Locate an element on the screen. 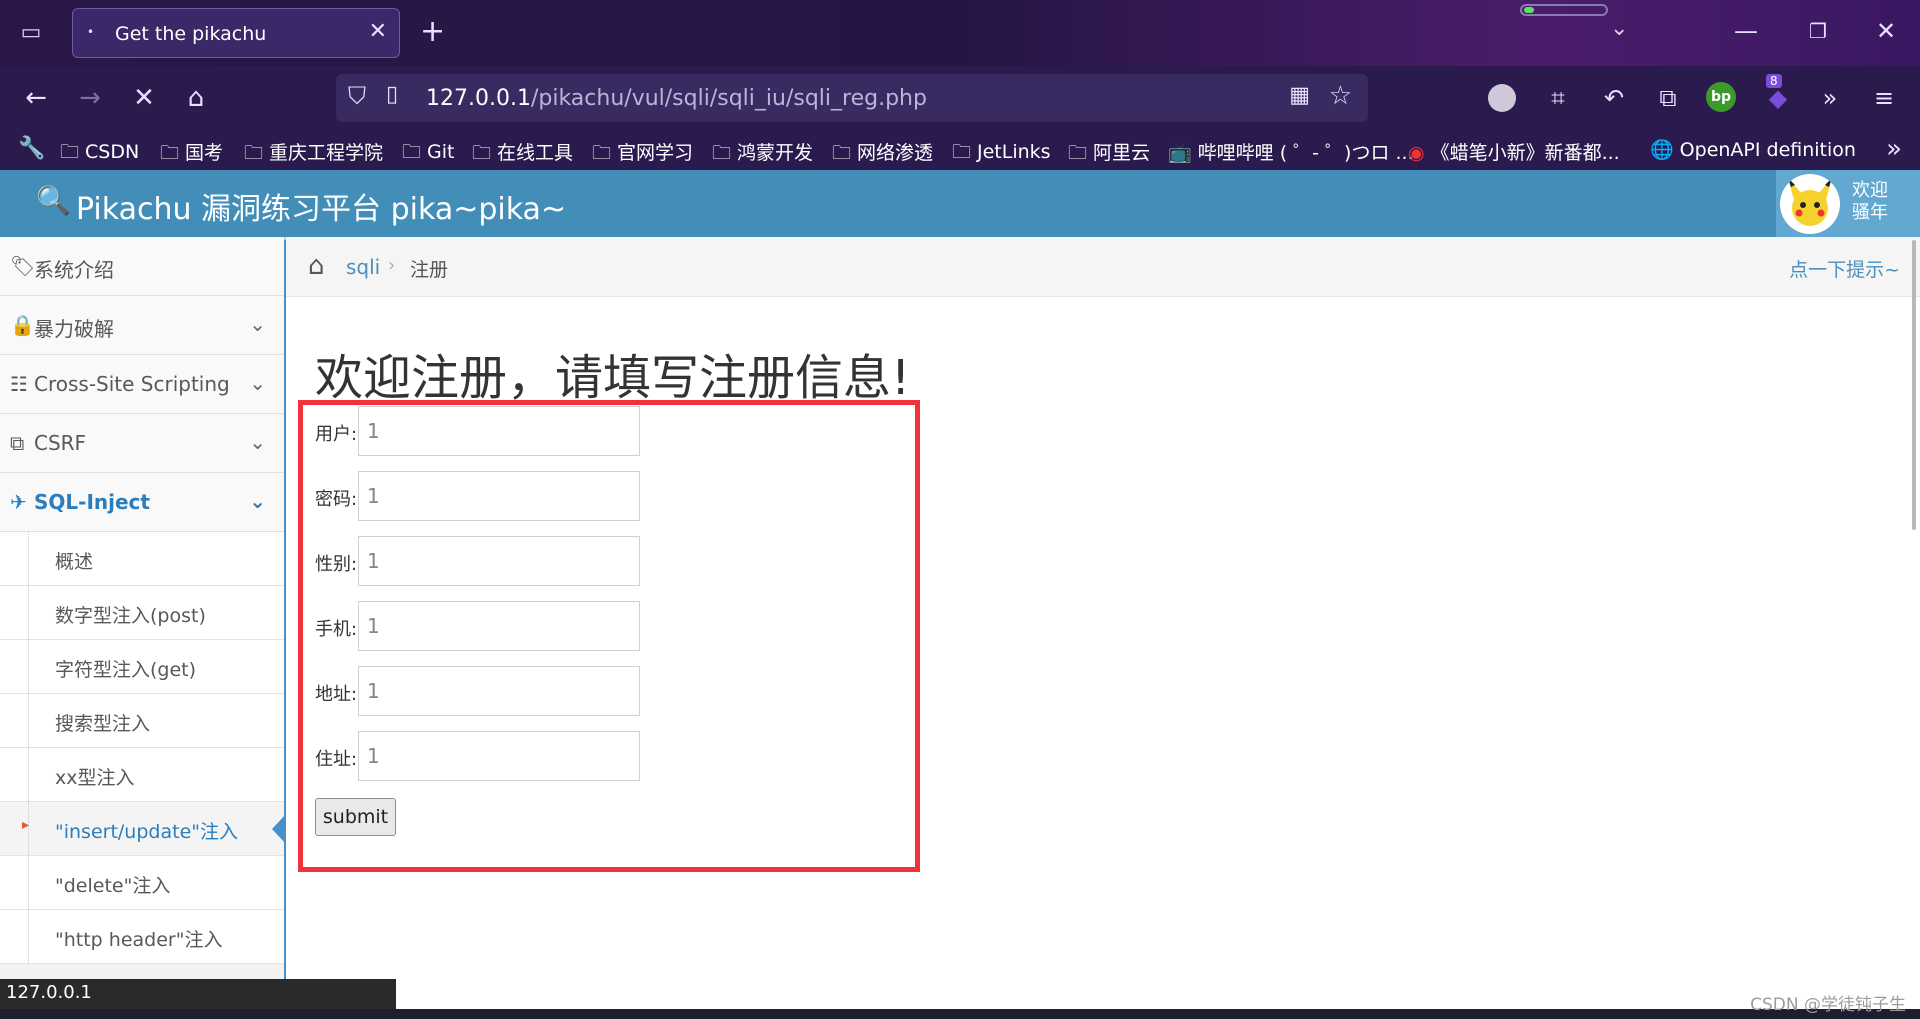 The width and height of the screenshot is (1920, 1019). restore-icon: ❐ is located at coordinates (1818, 31).